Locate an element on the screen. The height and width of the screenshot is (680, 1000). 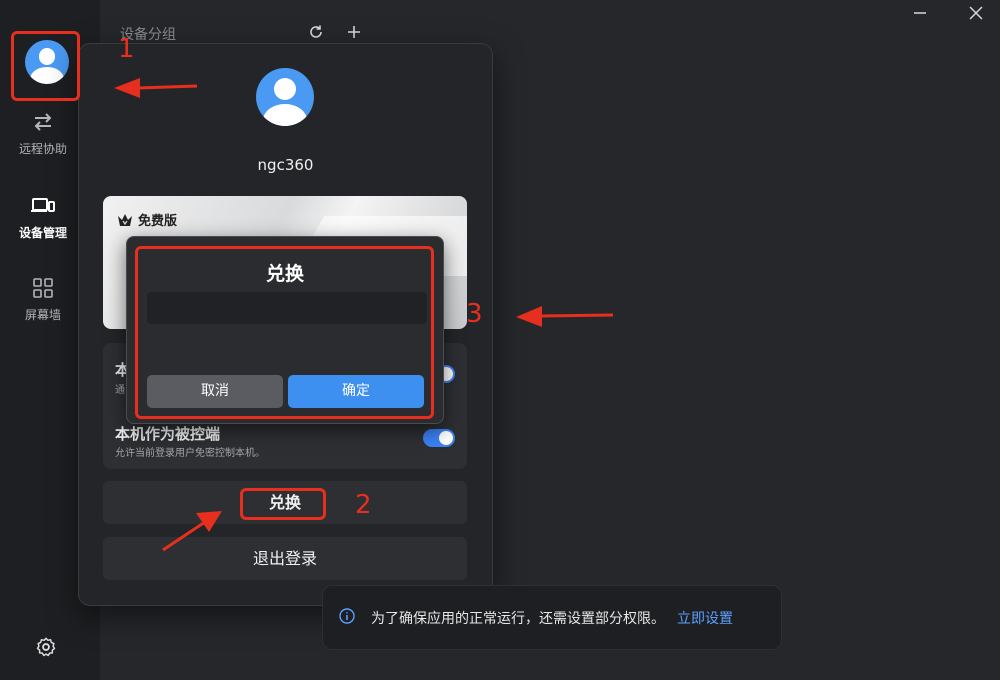
setup-now-link: 立即设置 is located at coordinates (705, 619).